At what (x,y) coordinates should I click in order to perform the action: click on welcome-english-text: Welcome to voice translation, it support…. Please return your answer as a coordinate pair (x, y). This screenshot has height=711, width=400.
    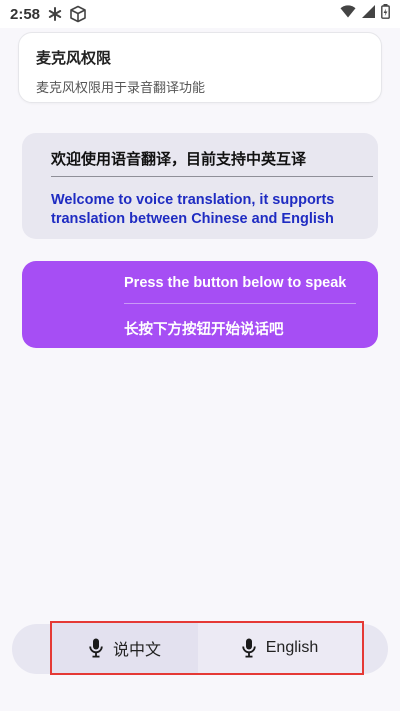
    Looking at the image, I should click on (193, 209).